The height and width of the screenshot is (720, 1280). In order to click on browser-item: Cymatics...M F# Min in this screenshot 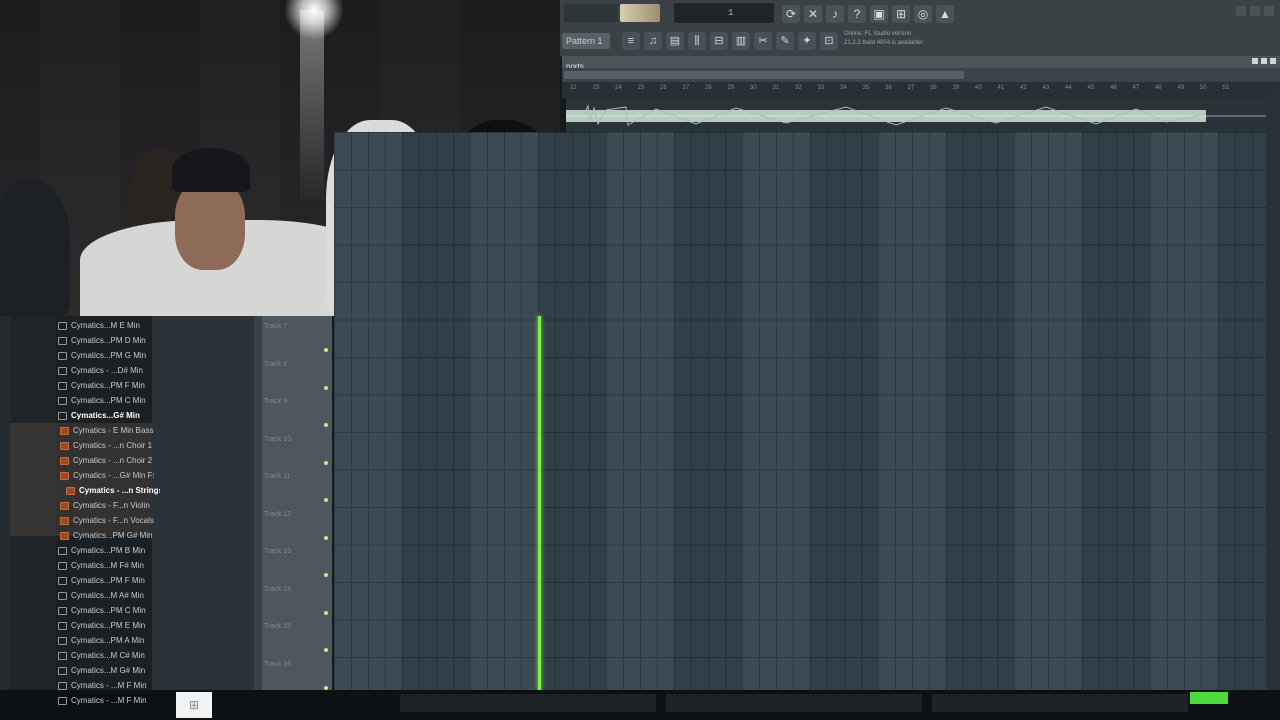, I will do `click(105, 565)`.